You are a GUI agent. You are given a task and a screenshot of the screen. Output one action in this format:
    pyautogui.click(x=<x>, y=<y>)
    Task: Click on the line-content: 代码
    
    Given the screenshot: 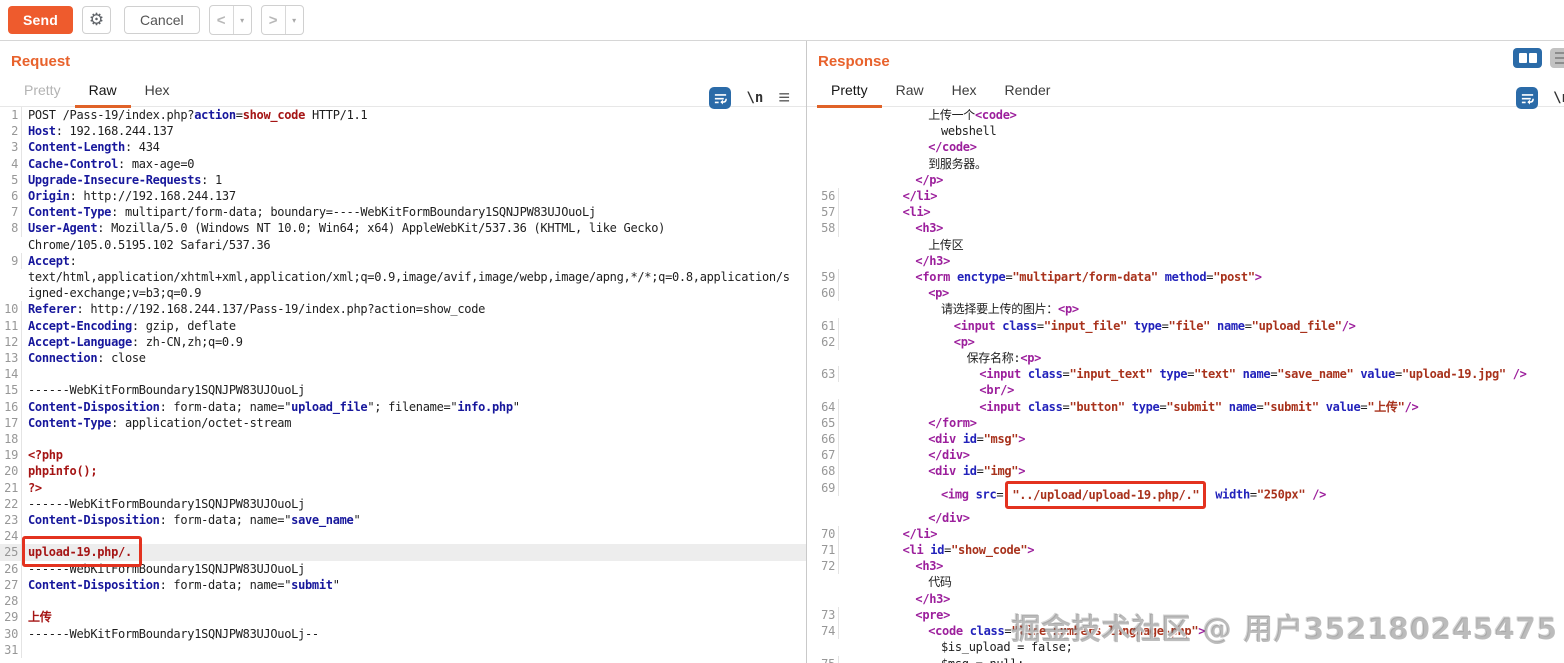 What is the action you would take?
    pyautogui.click(x=940, y=582)
    